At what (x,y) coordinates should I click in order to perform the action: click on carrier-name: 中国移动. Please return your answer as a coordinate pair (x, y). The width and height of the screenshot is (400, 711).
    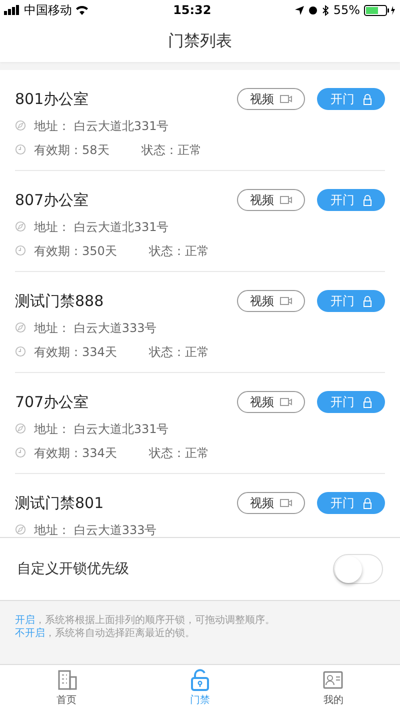
    Looking at the image, I should click on (48, 10).